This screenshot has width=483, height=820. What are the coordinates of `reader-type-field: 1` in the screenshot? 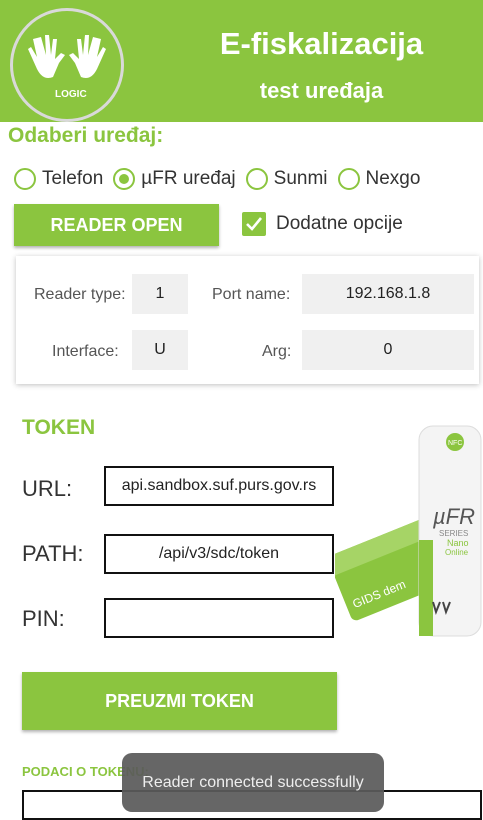 It's located at (160, 294).